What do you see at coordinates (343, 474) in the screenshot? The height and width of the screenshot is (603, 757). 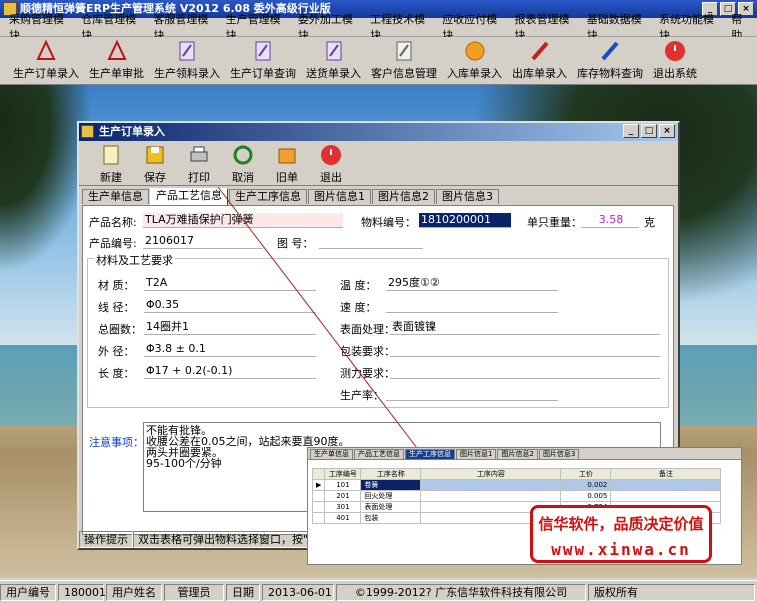 I see `column-header: 工序编号` at bounding box center [343, 474].